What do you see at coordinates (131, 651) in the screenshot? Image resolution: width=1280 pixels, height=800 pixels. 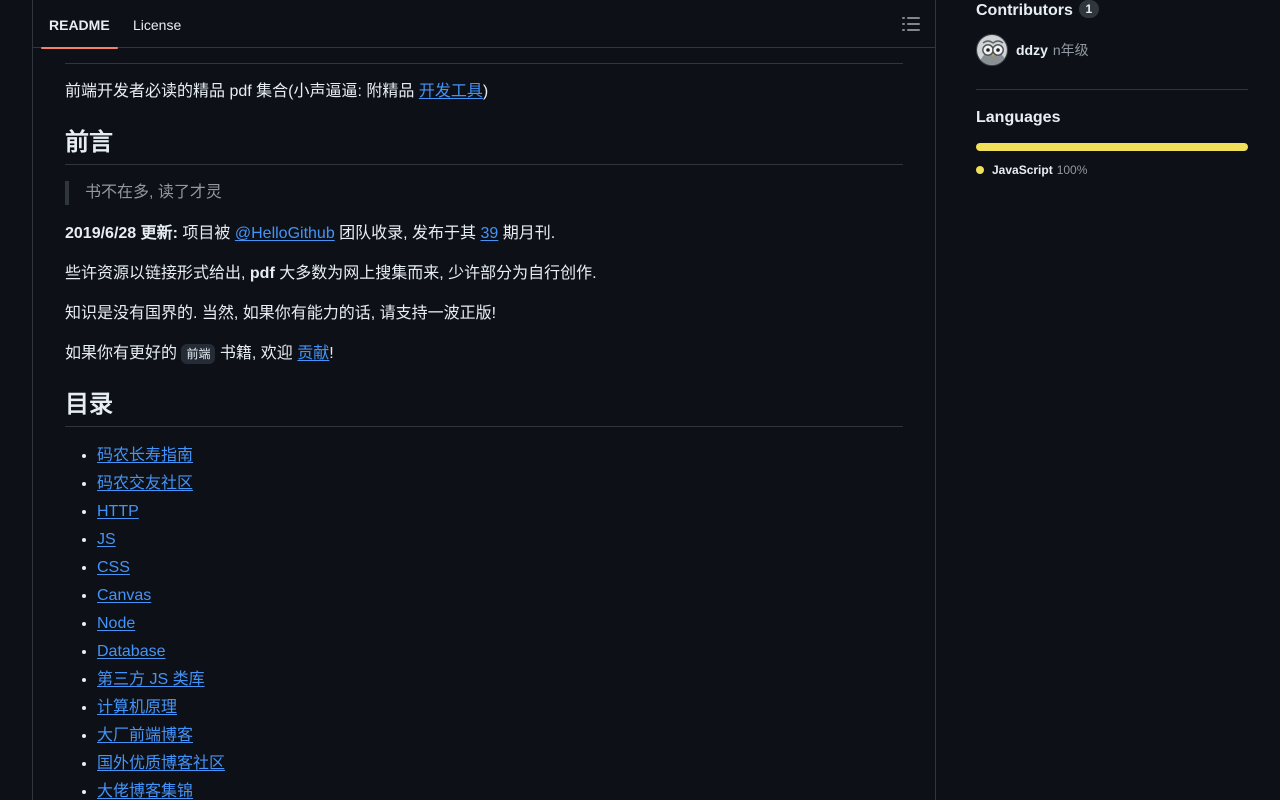 I see `toc-link: Database` at bounding box center [131, 651].